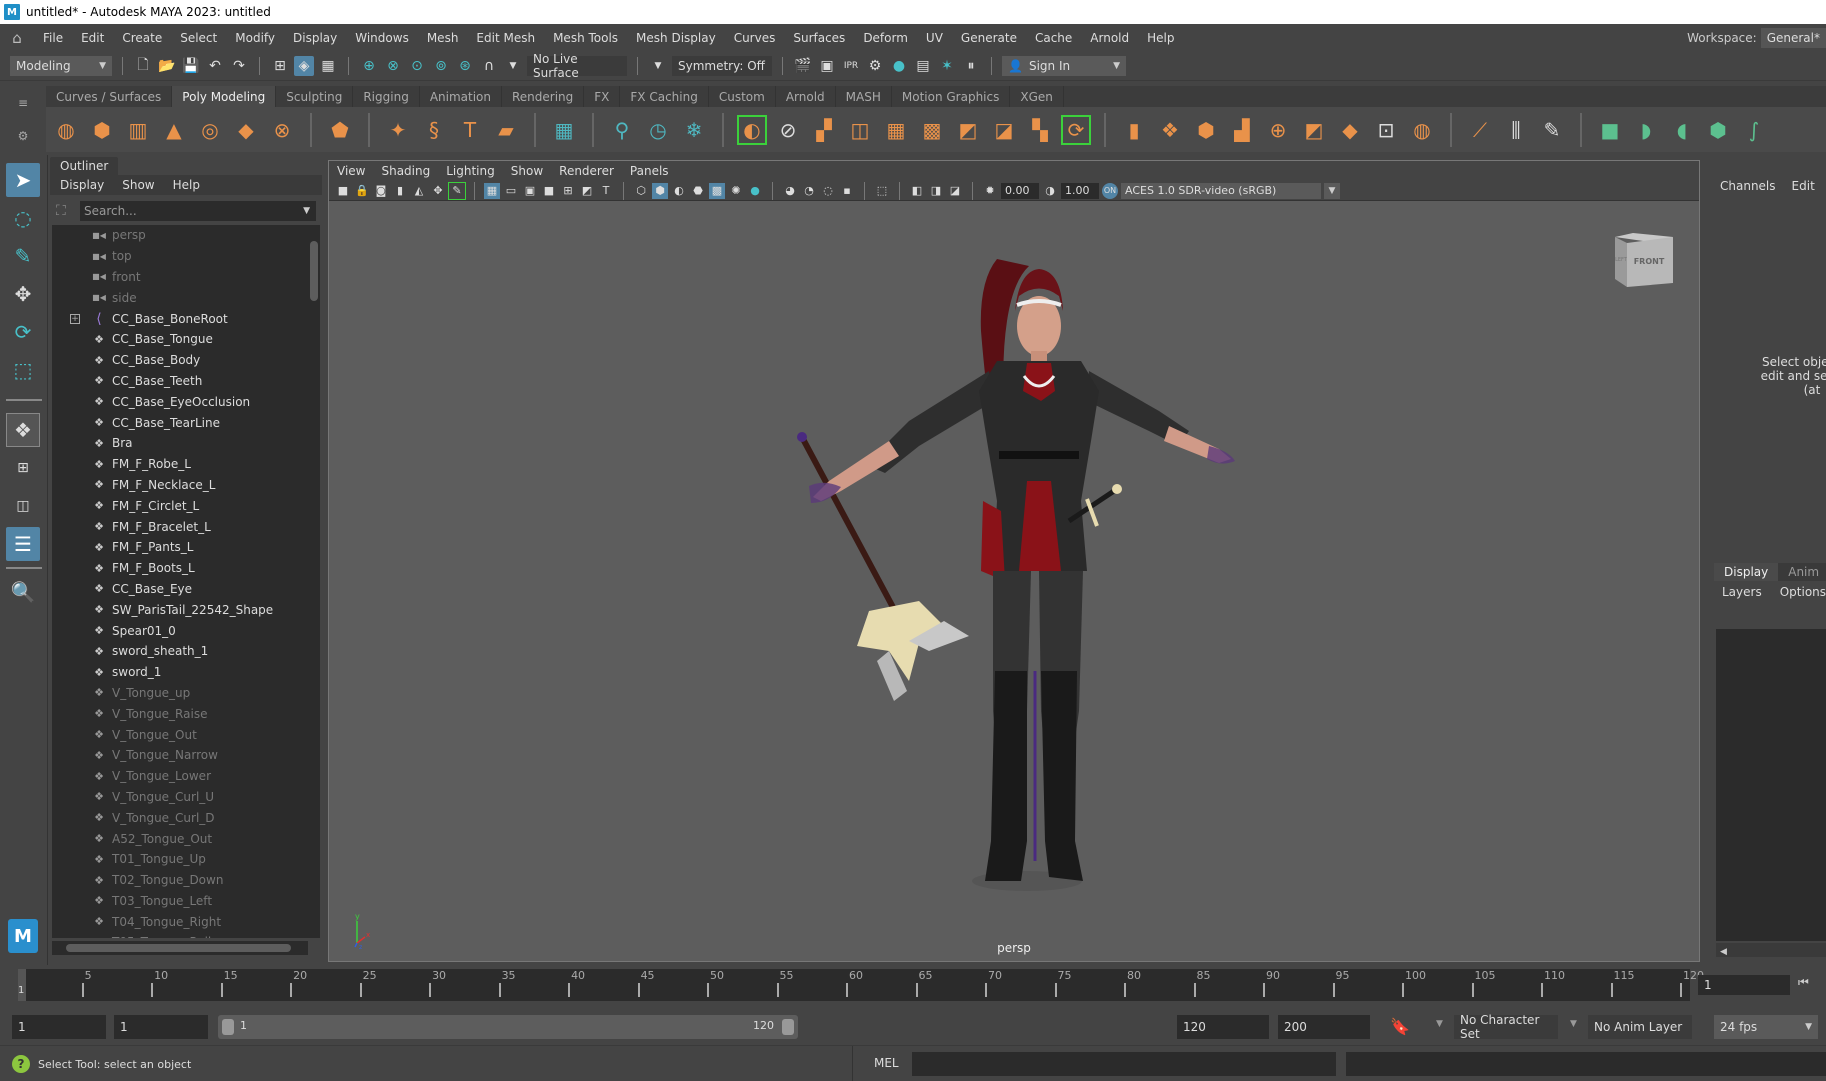  Describe the element at coordinates (899, 66) in the screenshot. I see `hypershade-icon: ●` at that location.